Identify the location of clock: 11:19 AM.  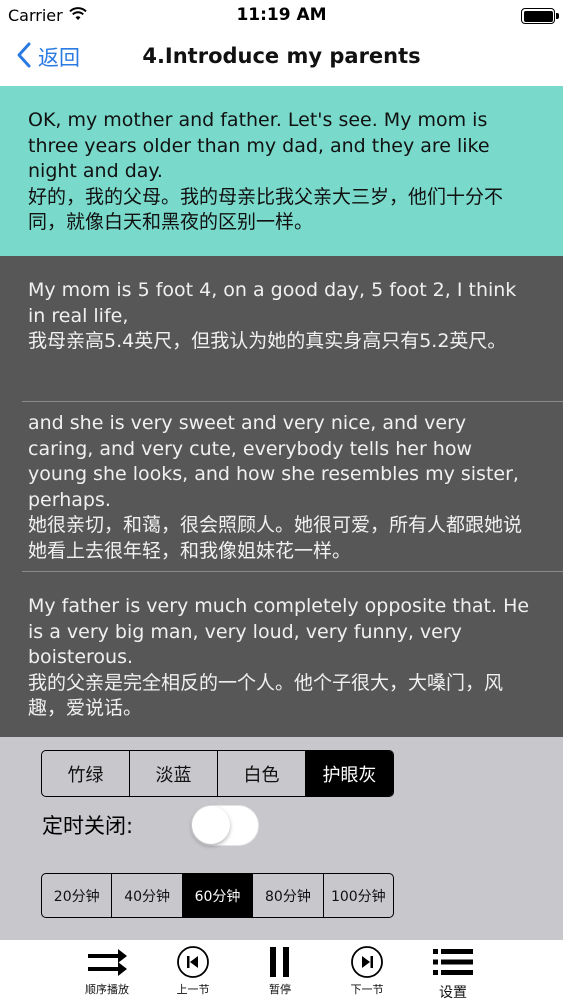
(281, 15).